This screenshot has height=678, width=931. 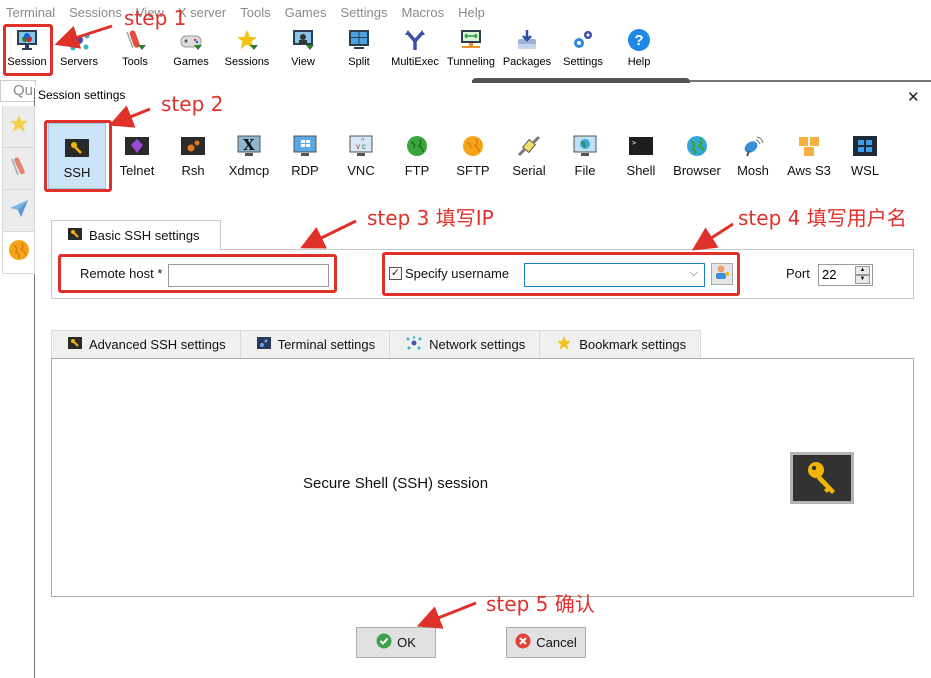 What do you see at coordinates (359, 50) in the screenshot?
I see `toolbar-split-button: Split` at bounding box center [359, 50].